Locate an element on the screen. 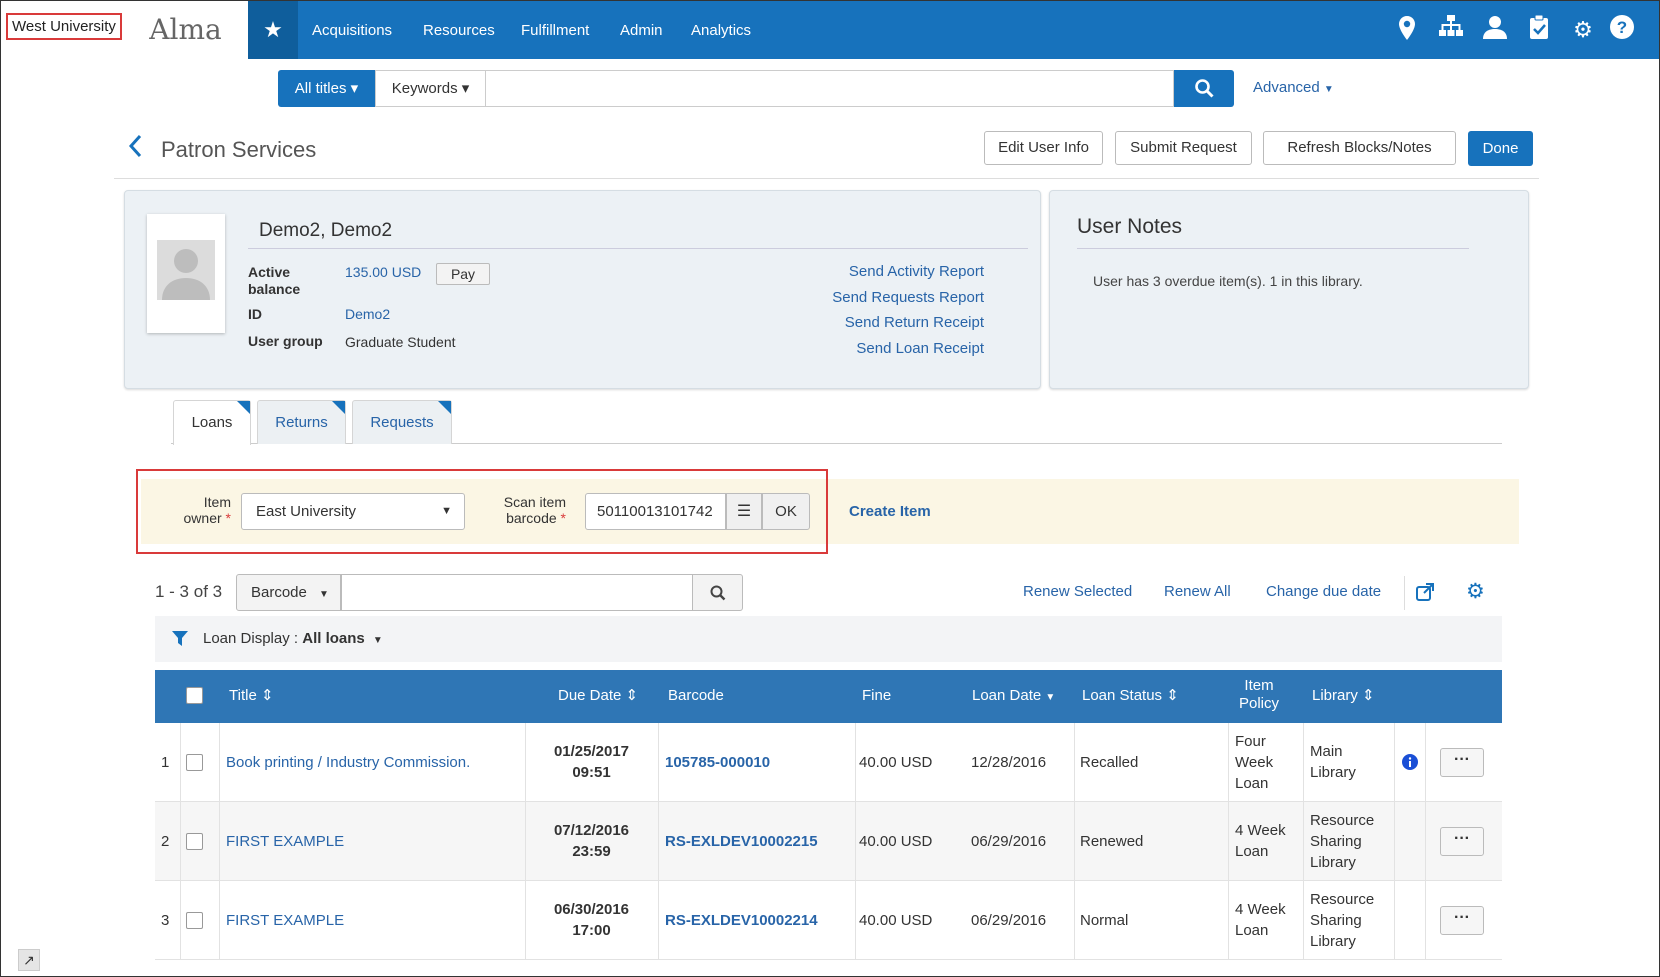 This screenshot has width=1660, height=977. renew-selected-link: Renew Selected is located at coordinates (1077, 591).